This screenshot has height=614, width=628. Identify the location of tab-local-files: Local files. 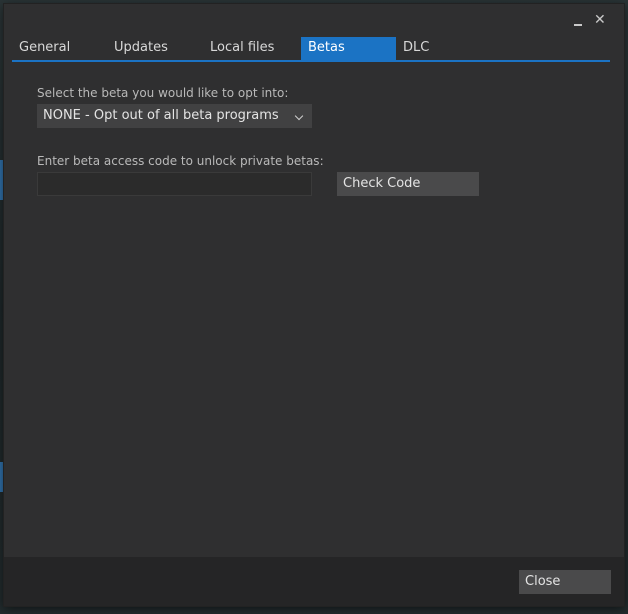
(251, 48).